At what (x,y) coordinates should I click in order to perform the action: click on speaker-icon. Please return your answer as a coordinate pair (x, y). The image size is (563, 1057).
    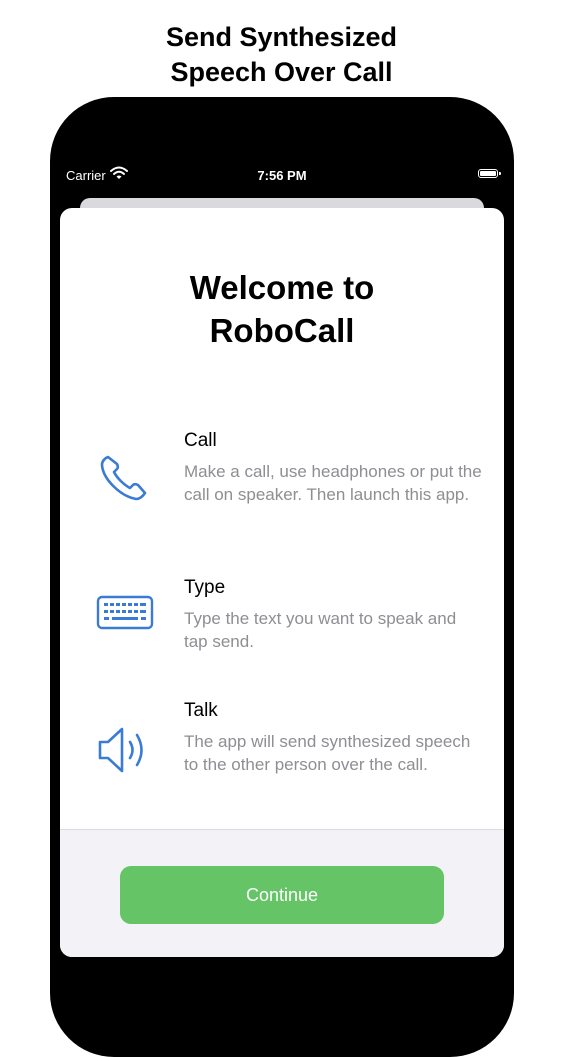
    Looking at the image, I should click on (120, 750).